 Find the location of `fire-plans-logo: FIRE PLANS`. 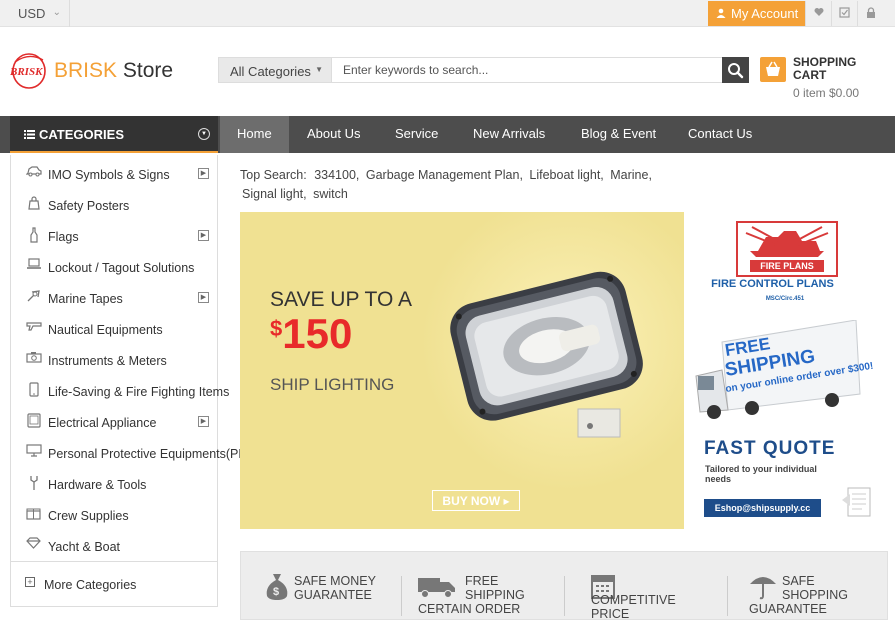

fire-plans-logo: FIRE PLANS is located at coordinates (787, 249).